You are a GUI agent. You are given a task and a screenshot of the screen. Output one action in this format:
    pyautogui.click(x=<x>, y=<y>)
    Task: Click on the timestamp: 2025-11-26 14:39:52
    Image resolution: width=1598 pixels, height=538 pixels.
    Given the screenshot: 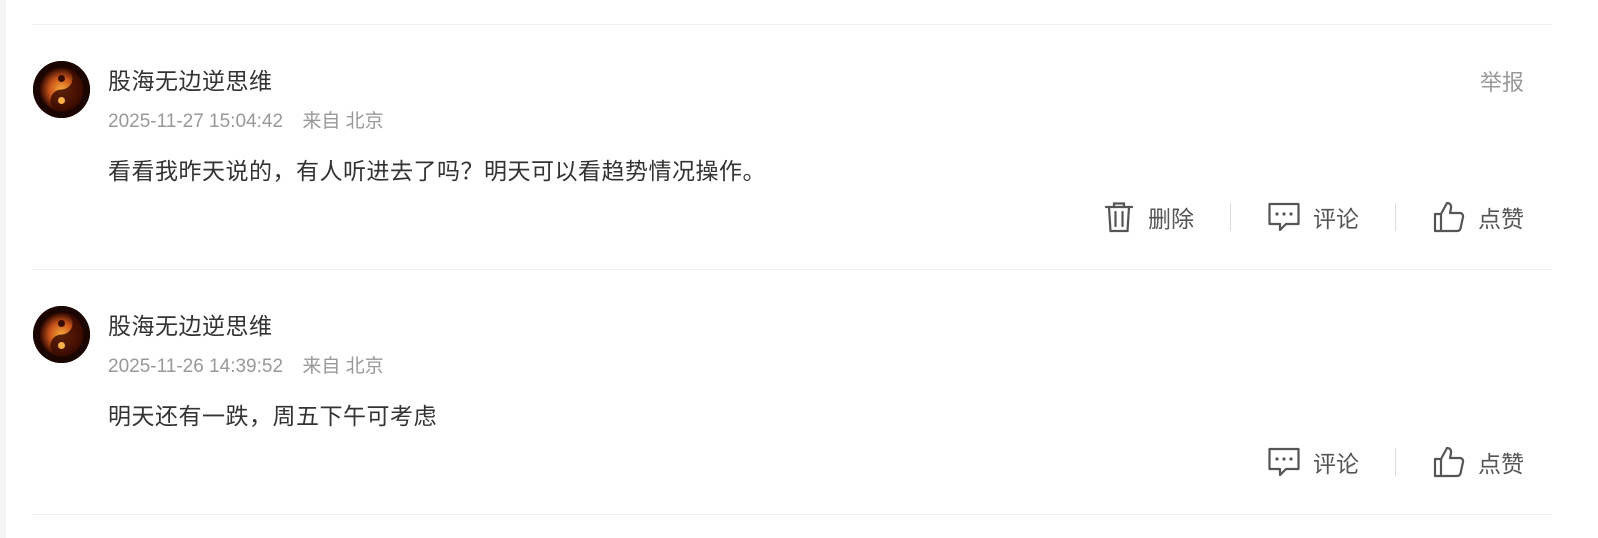 What is the action you would take?
    pyautogui.click(x=196, y=366)
    